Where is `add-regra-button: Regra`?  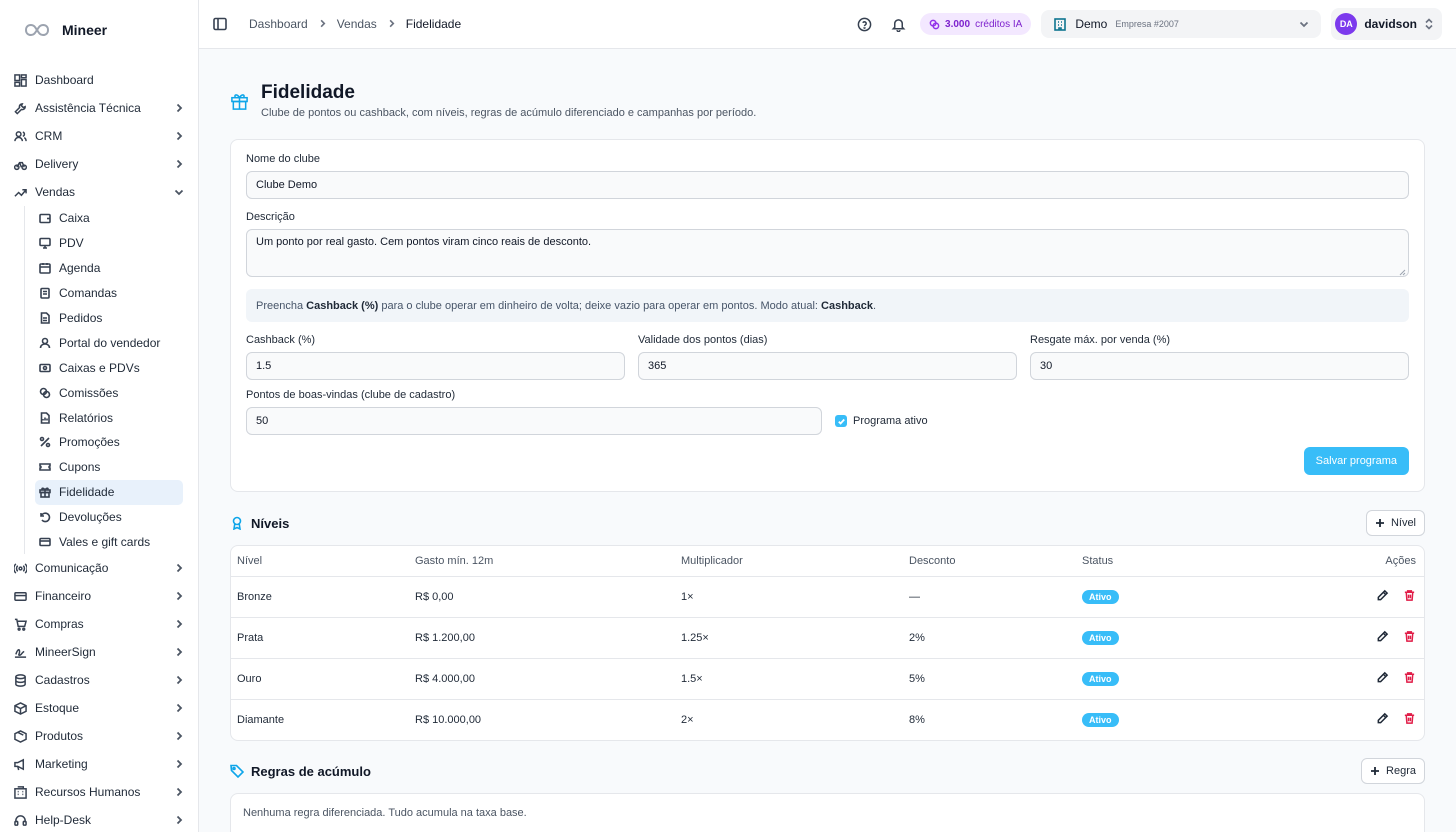
add-regra-button: Regra is located at coordinates (1393, 771).